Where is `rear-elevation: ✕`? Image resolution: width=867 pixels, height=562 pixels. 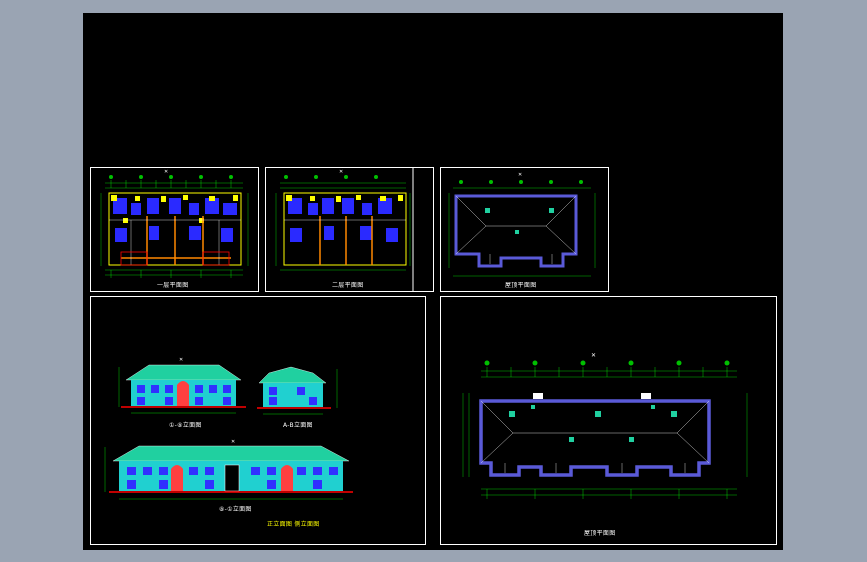
rear-elevation: ✕ is located at coordinates (228, 469).